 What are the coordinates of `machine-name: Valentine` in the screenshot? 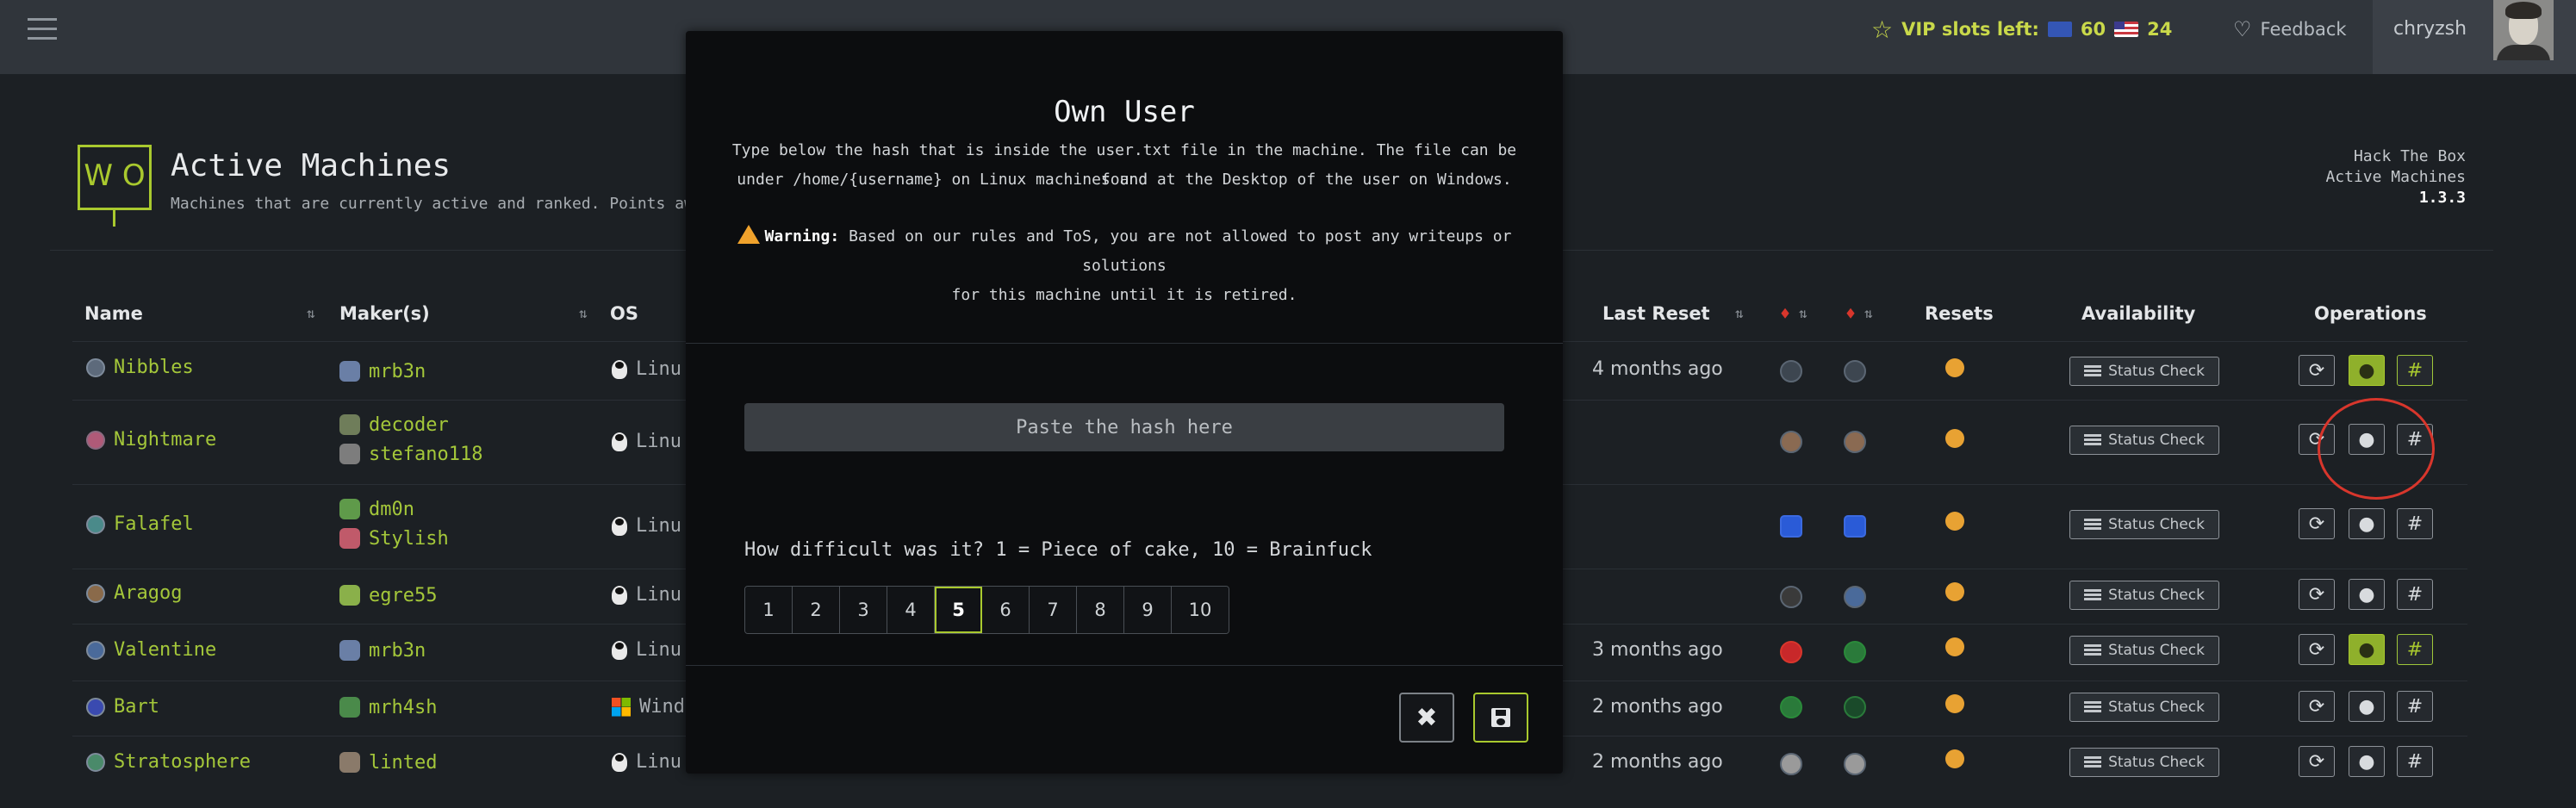 It's located at (151, 650).